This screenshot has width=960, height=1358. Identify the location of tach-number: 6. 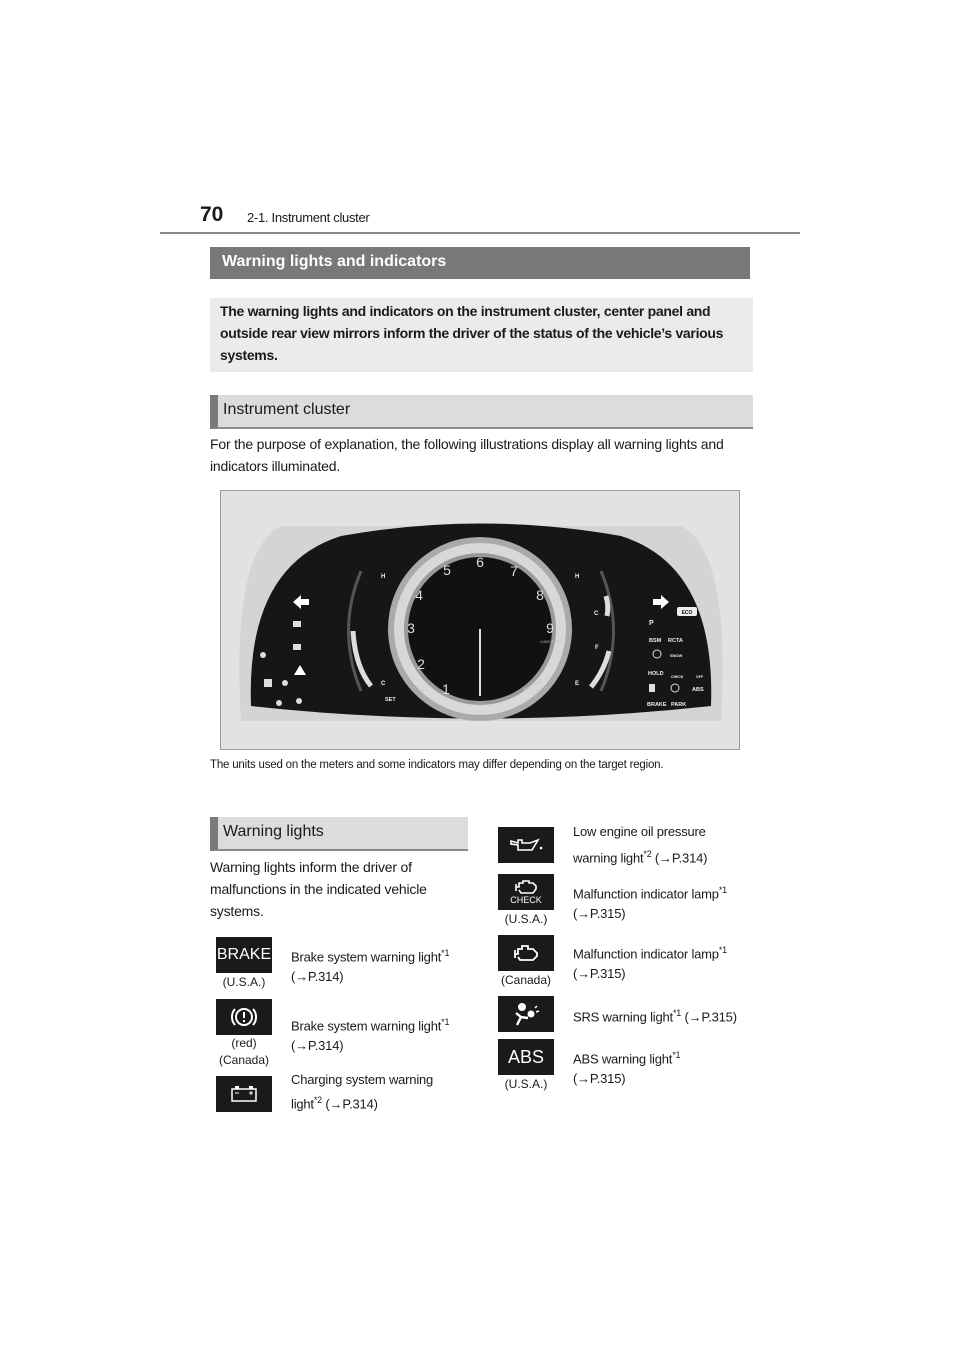
(480, 562).